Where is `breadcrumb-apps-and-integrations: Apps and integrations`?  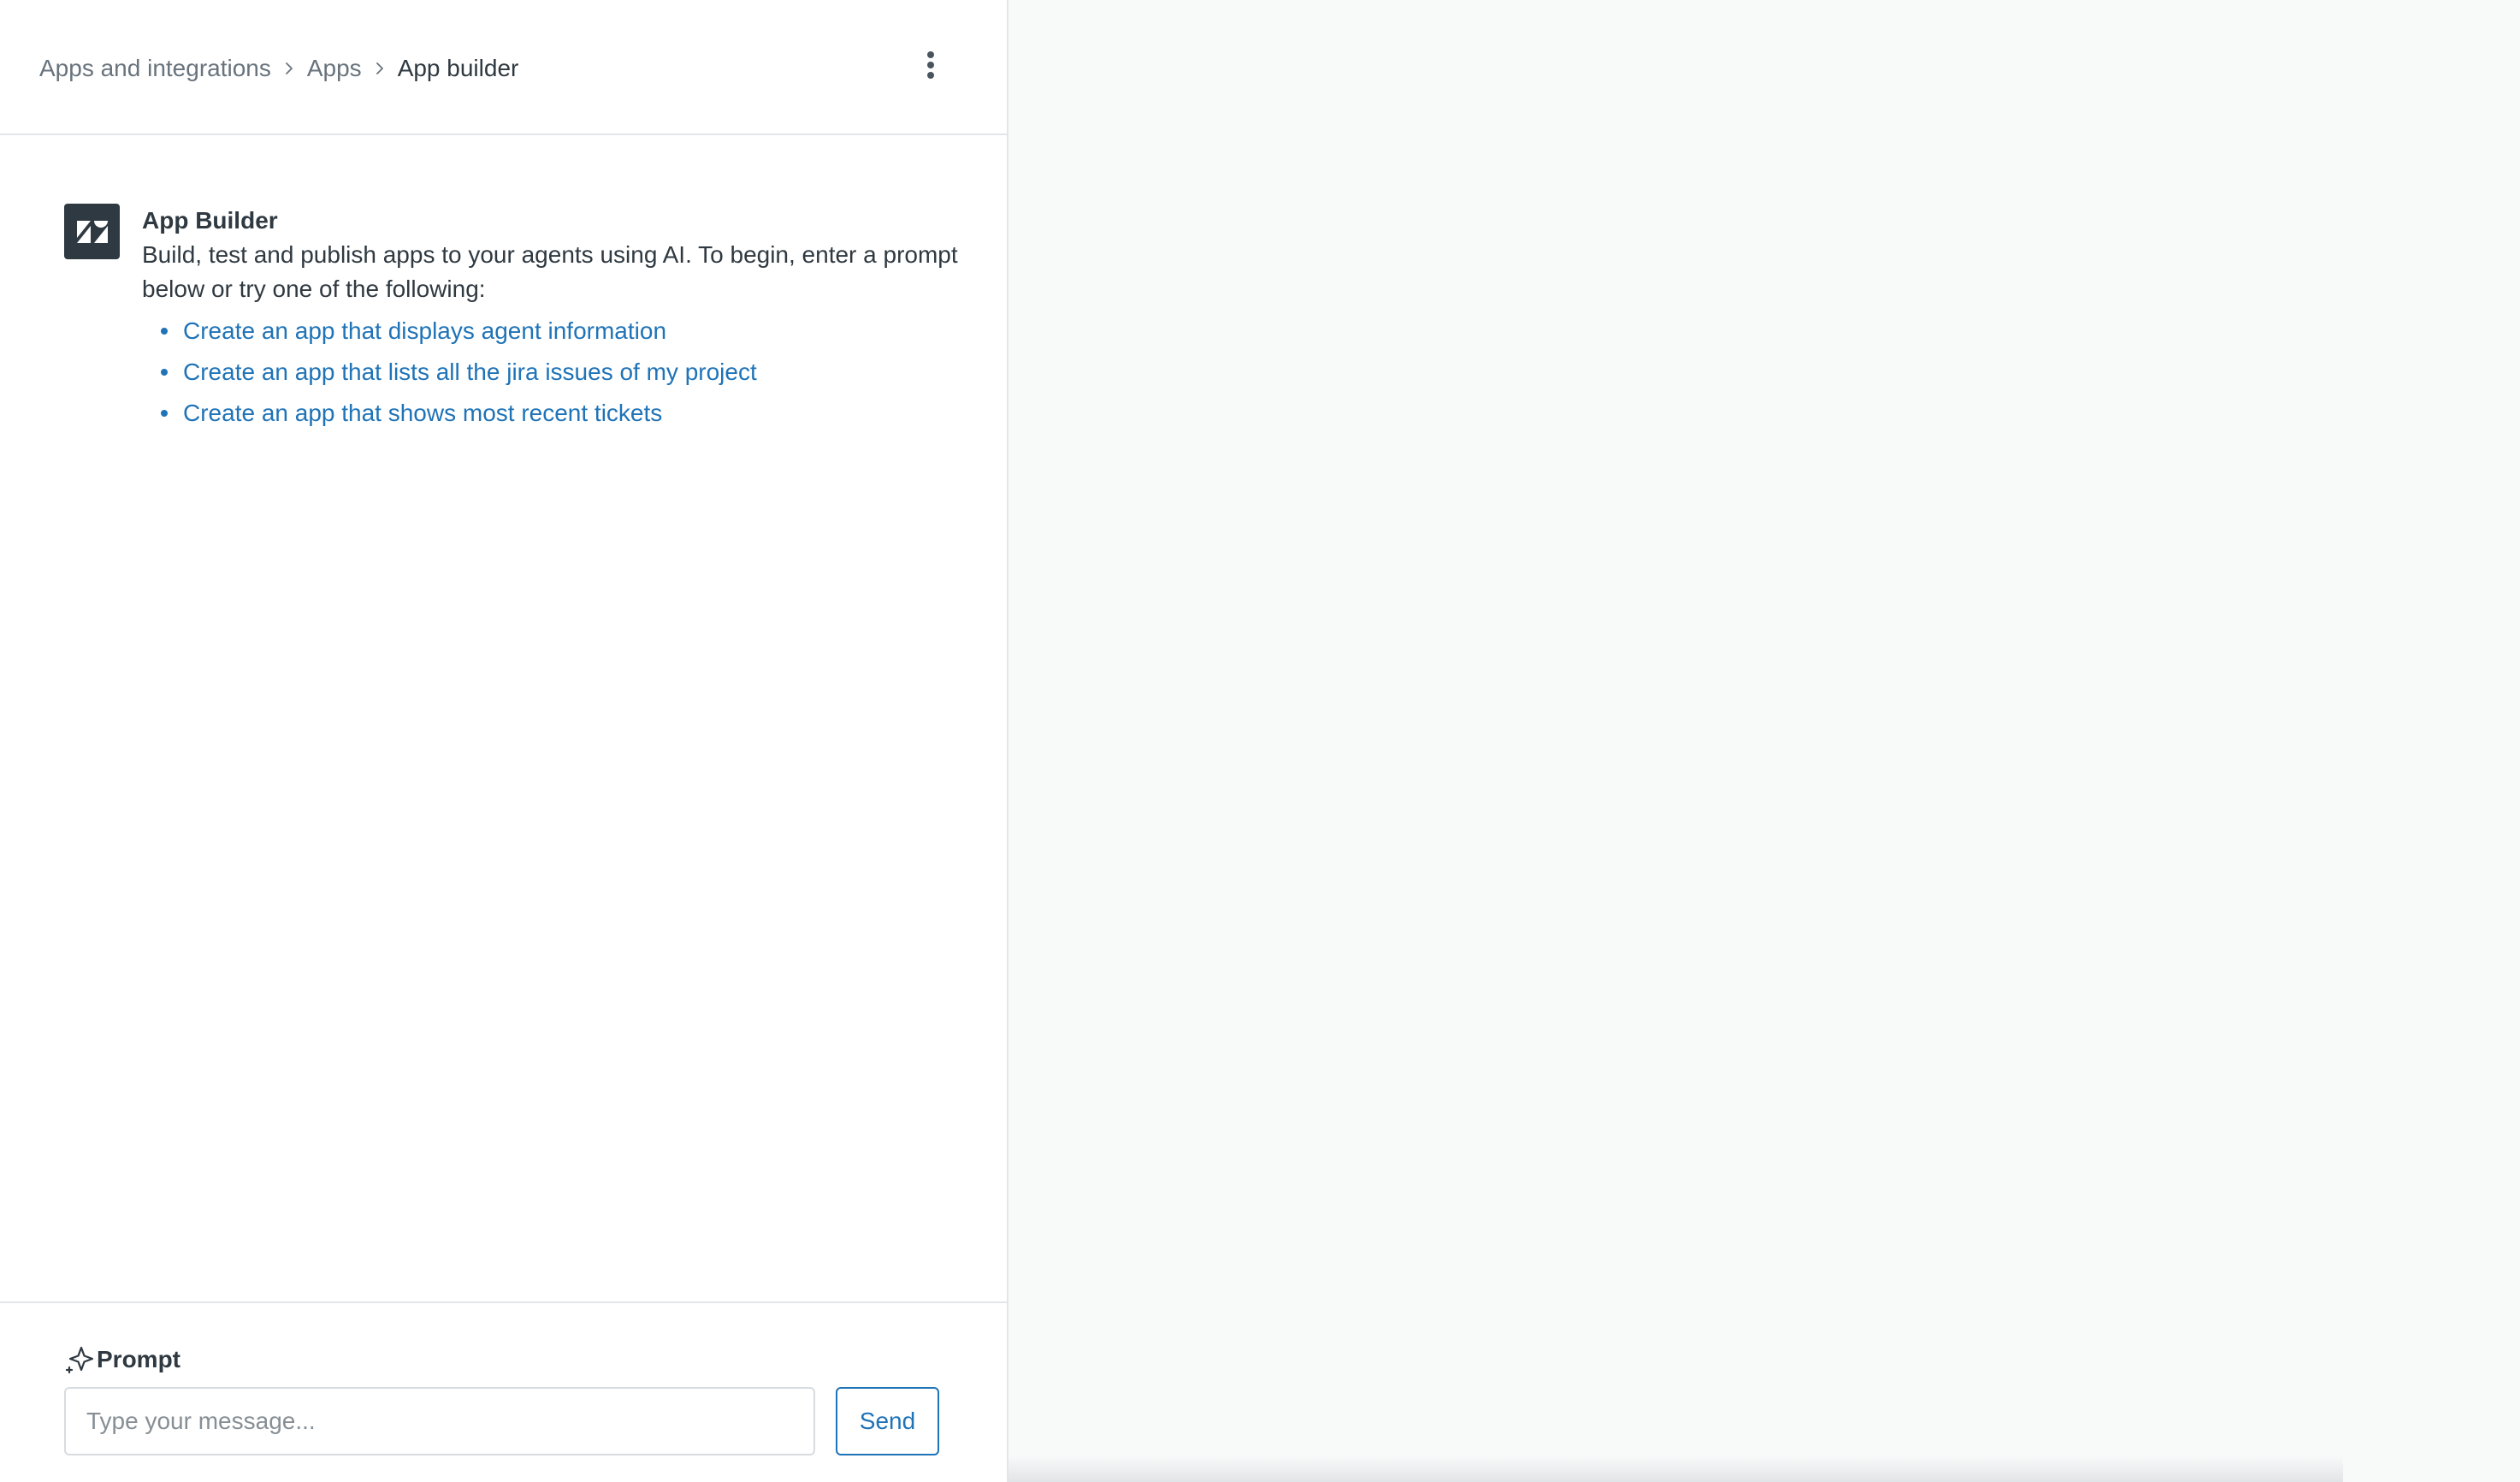 breadcrumb-apps-and-integrations: Apps and integrations is located at coordinates (155, 68).